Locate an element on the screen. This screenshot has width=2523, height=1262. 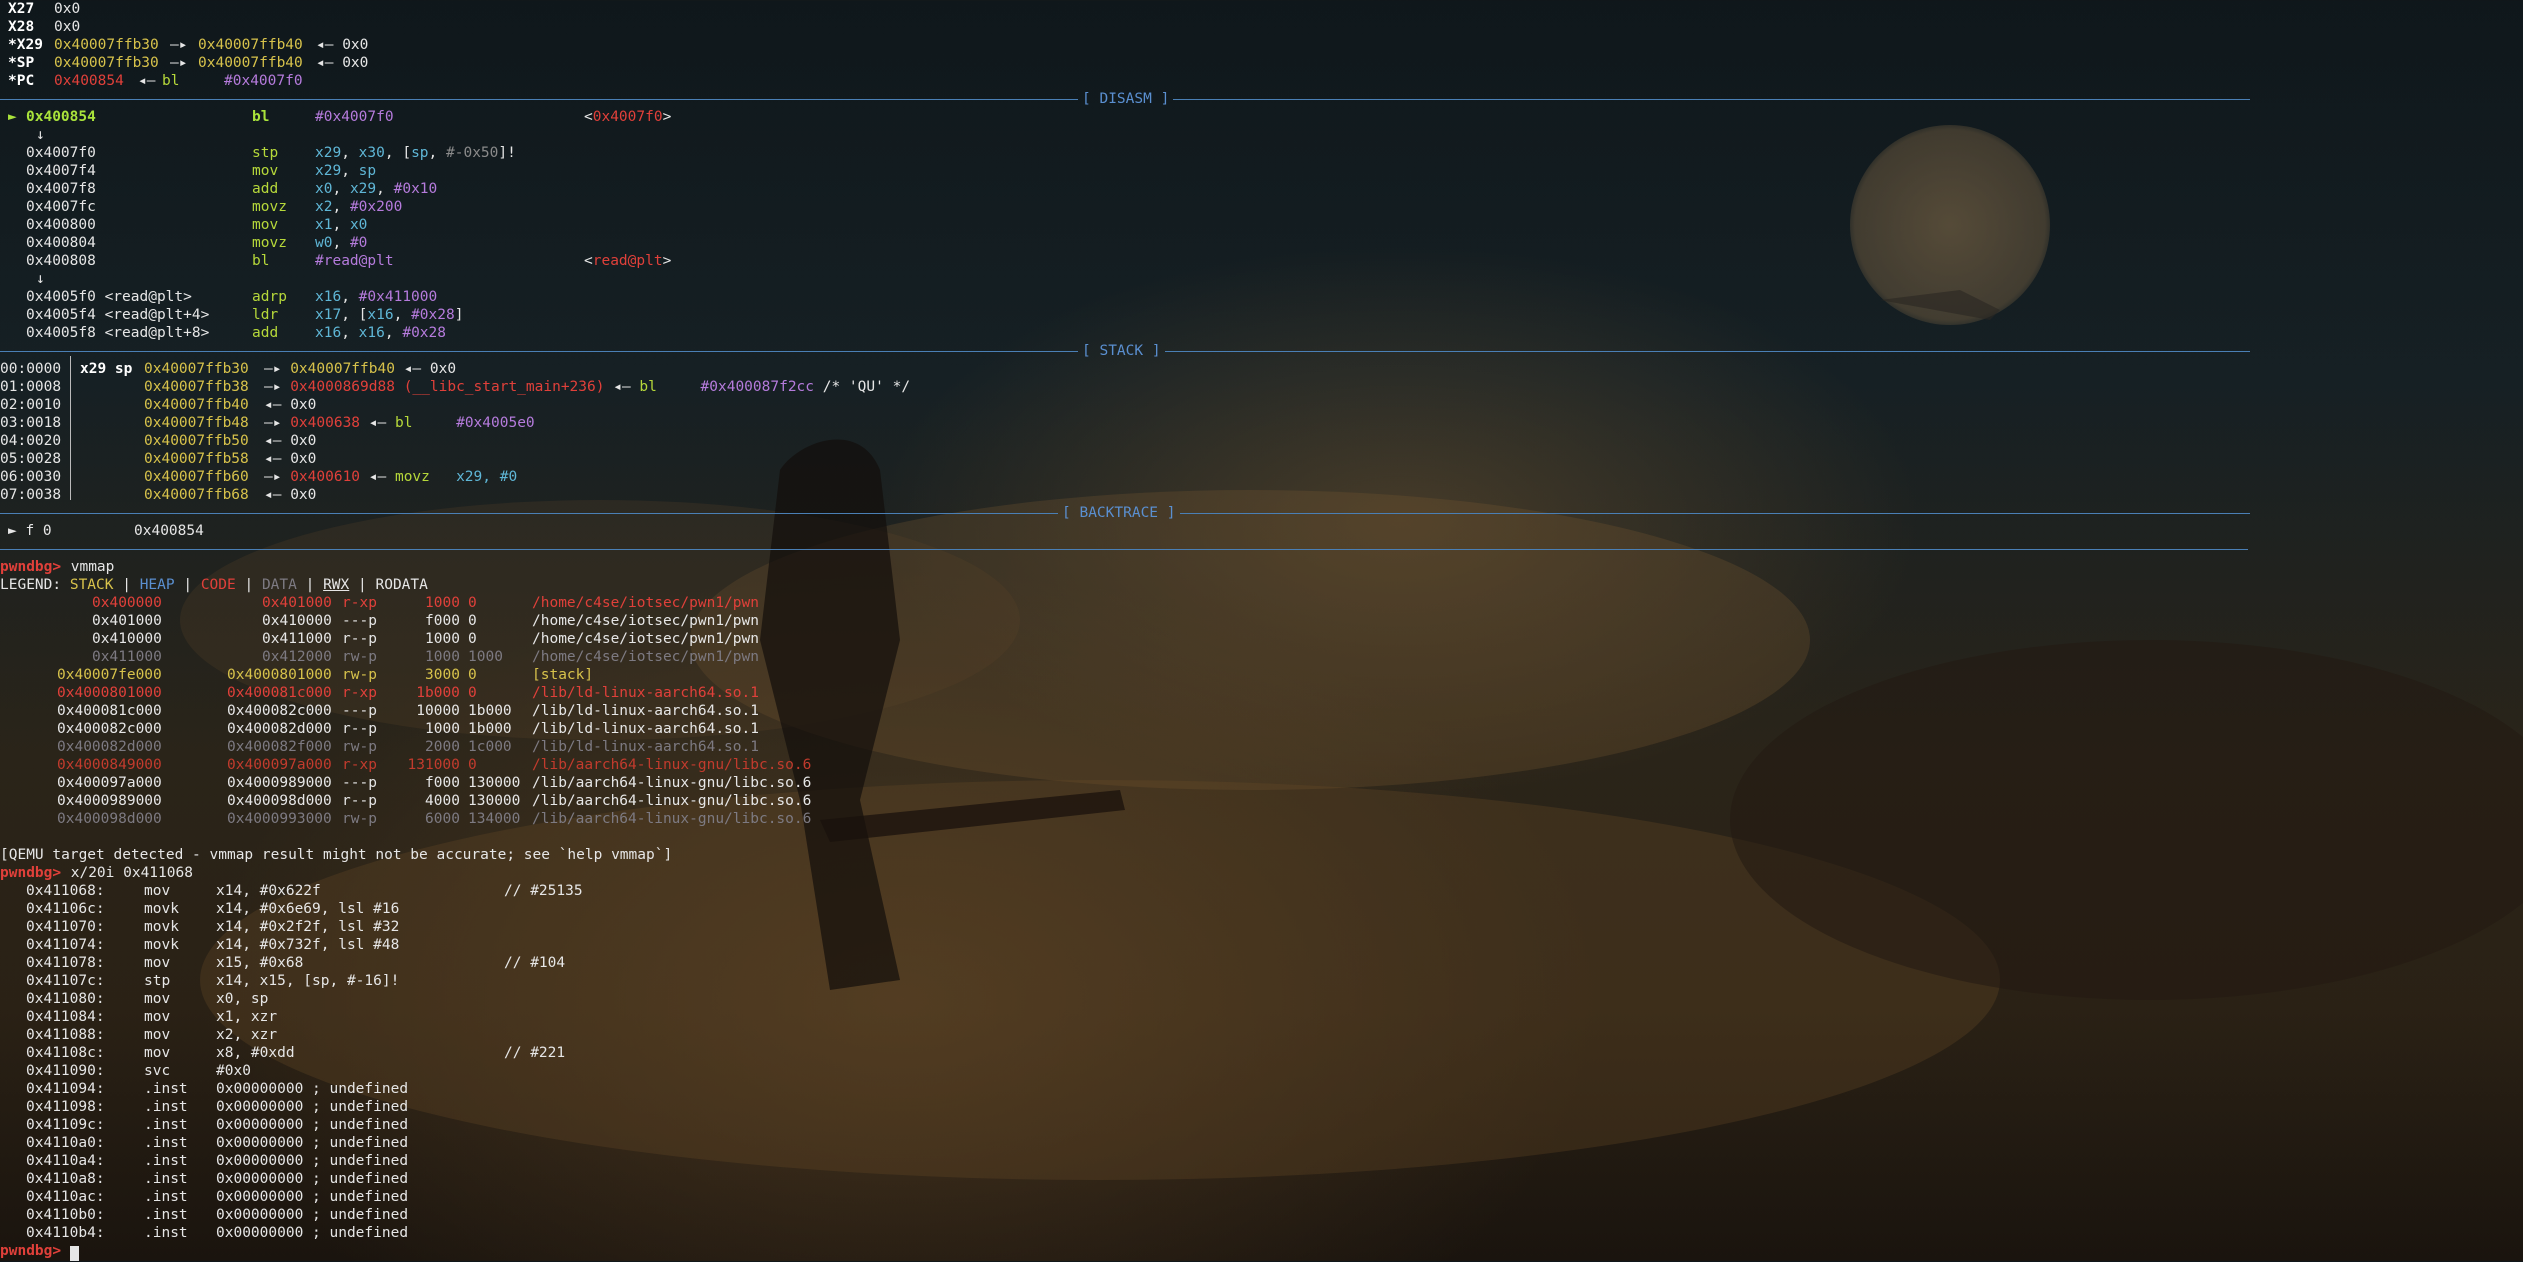
operand-token: w0 is located at coordinates (324, 243).